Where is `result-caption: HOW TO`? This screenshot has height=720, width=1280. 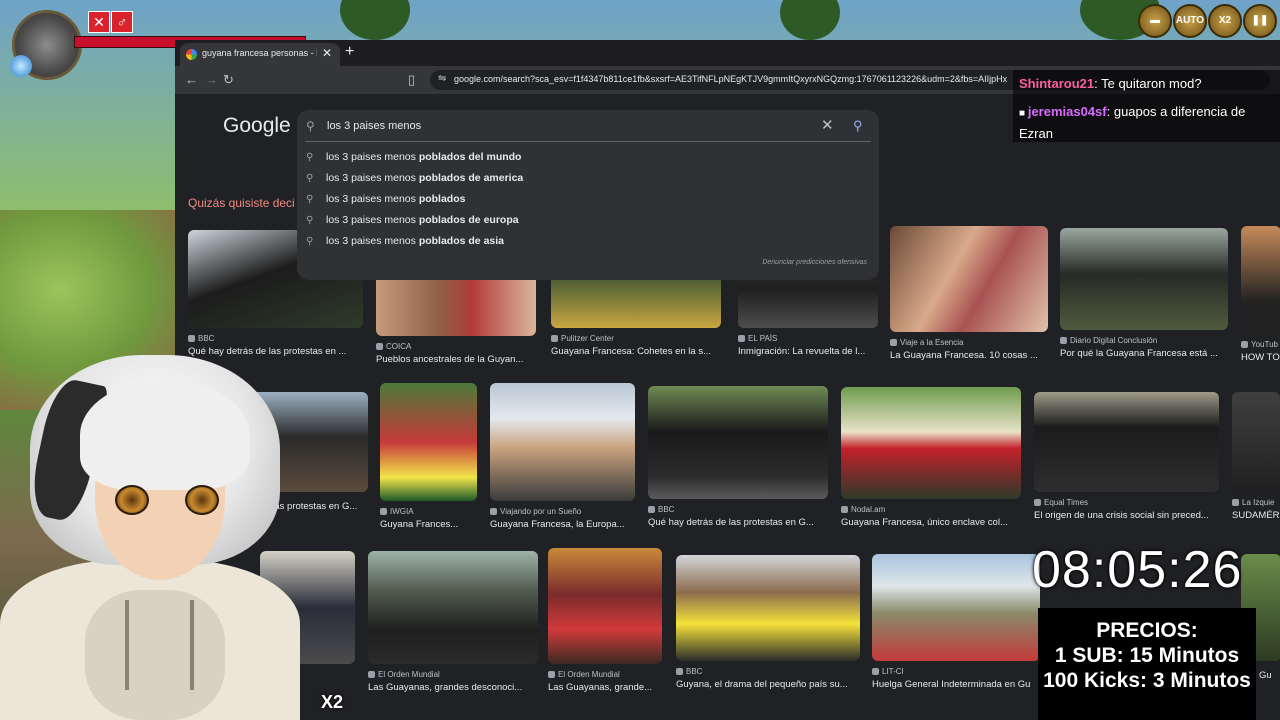 result-caption: HOW TO is located at coordinates (1260, 357).